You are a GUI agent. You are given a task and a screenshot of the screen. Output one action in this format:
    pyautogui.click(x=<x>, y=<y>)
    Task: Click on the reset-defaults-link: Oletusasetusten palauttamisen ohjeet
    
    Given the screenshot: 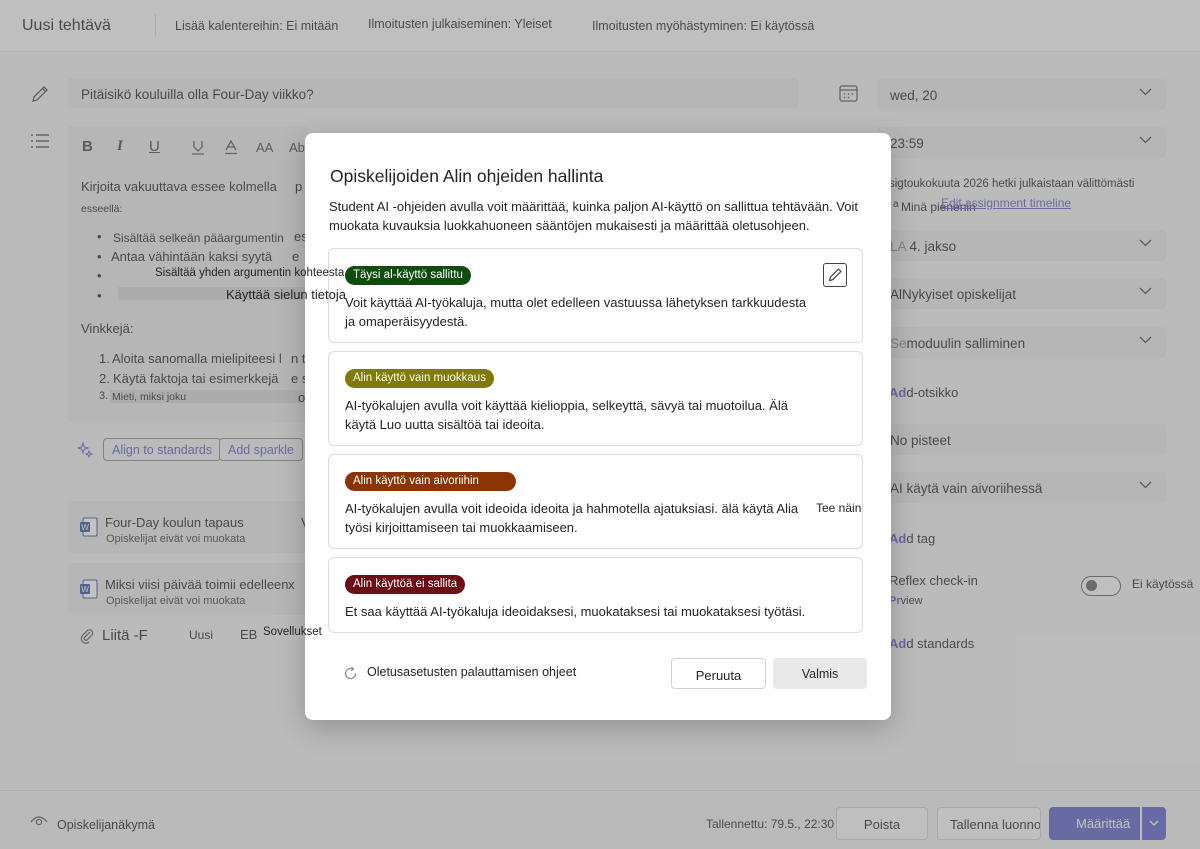 What is the action you would take?
    pyautogui.click(x=471, y=672)
    